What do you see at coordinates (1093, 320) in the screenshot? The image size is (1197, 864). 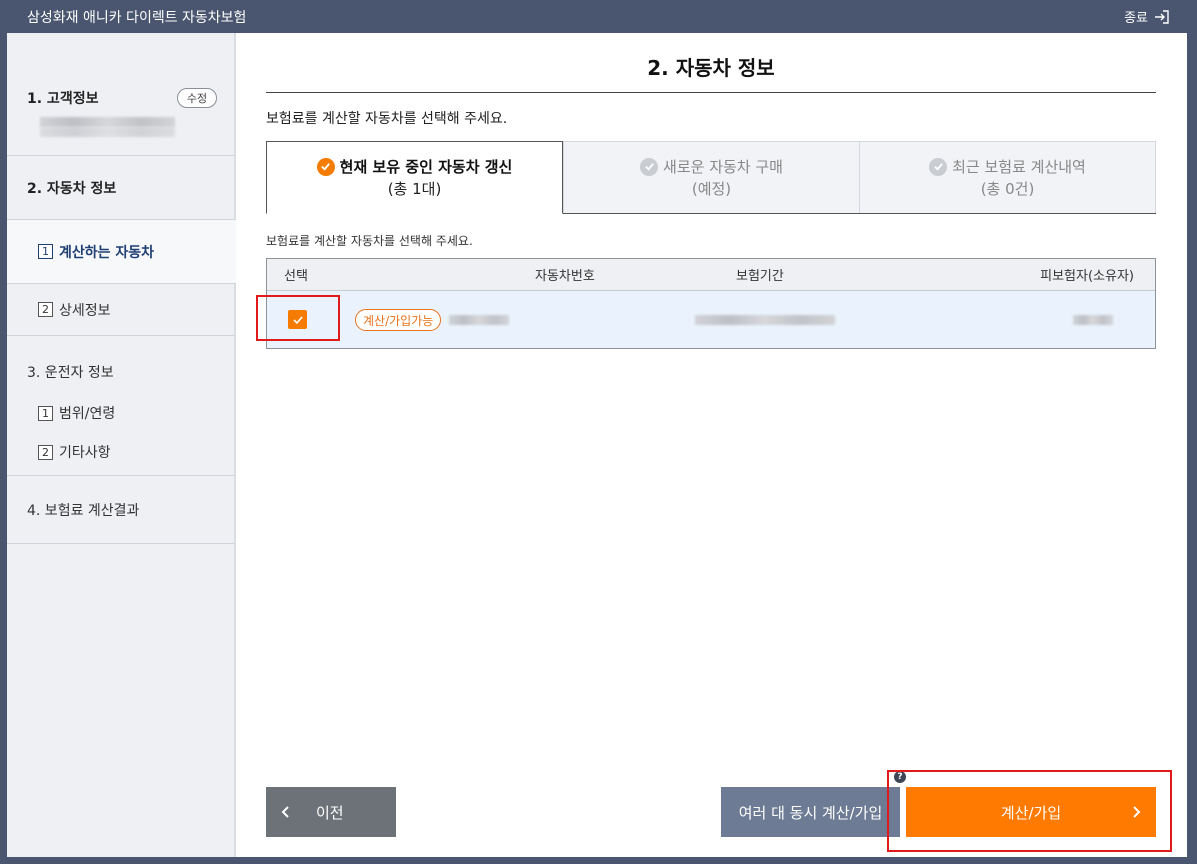 I see `masked-insured-name` at bounding box center [1093, 320].